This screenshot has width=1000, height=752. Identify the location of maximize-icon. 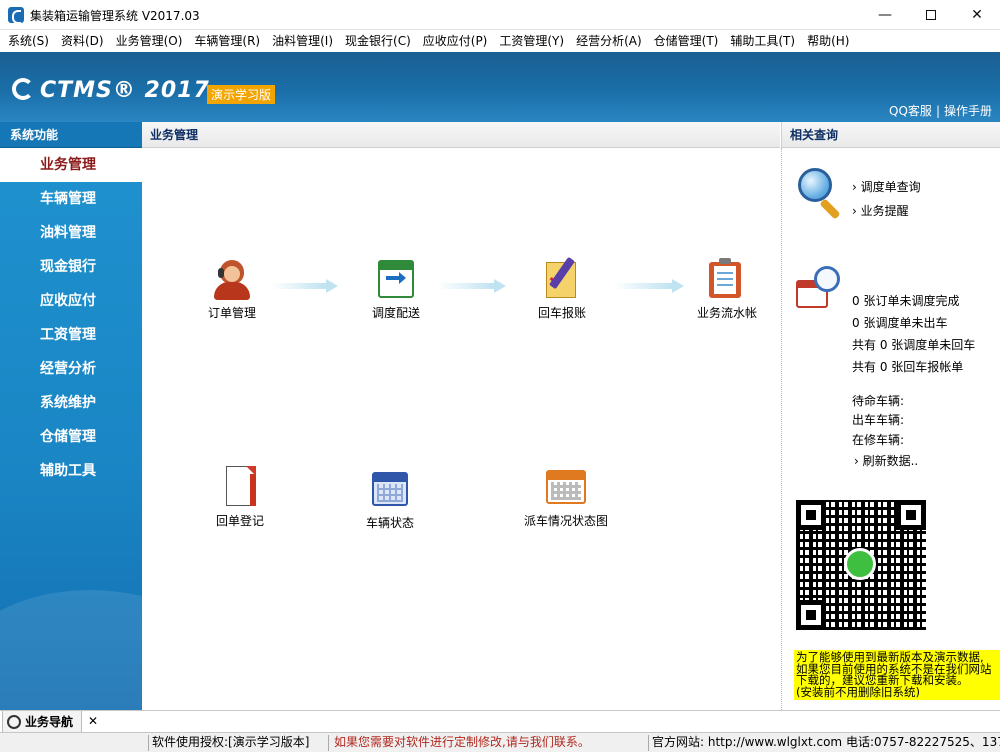
(931, 15).